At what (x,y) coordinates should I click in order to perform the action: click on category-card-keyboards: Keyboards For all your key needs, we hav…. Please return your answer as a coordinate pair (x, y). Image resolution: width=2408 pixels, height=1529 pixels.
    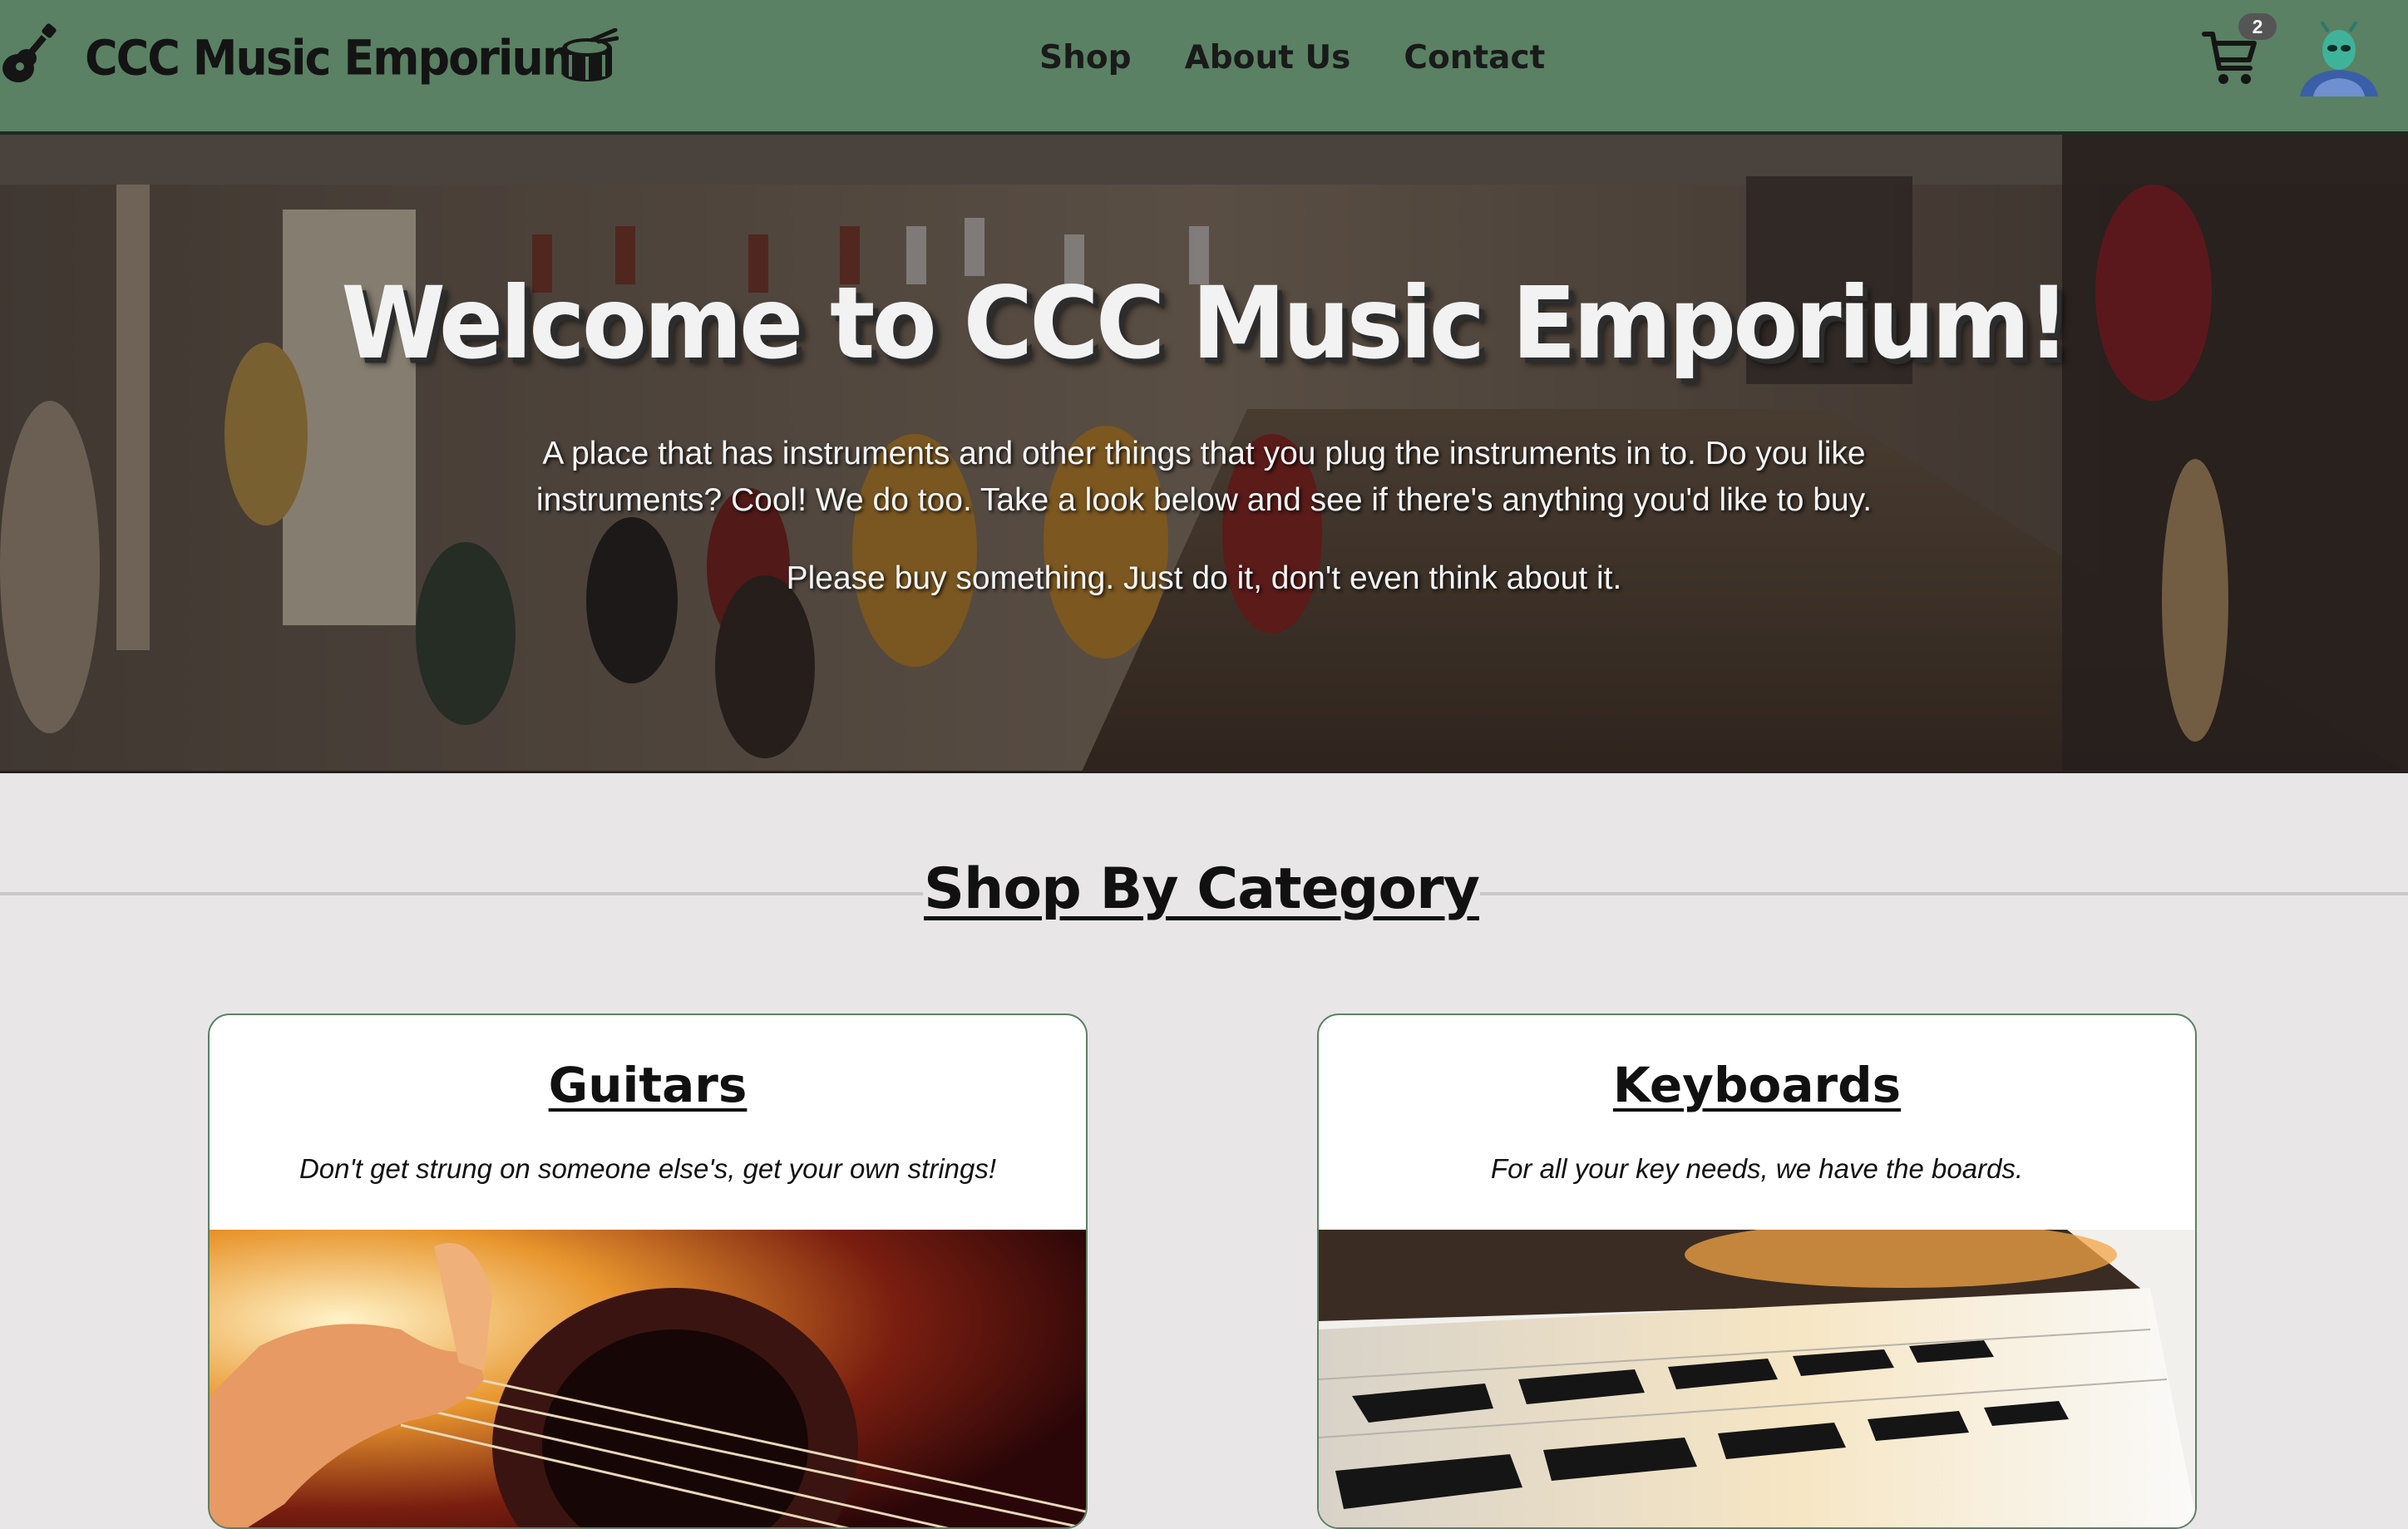
    Looking at the image, I should click on (1757, 1271).